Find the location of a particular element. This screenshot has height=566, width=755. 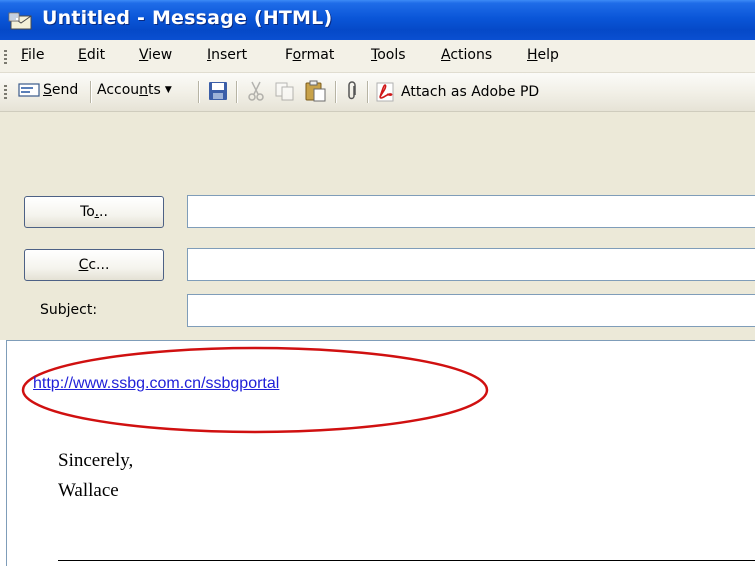

window-titlebar: Untitled - Message (HTML) is located at coordinates (377, 20).